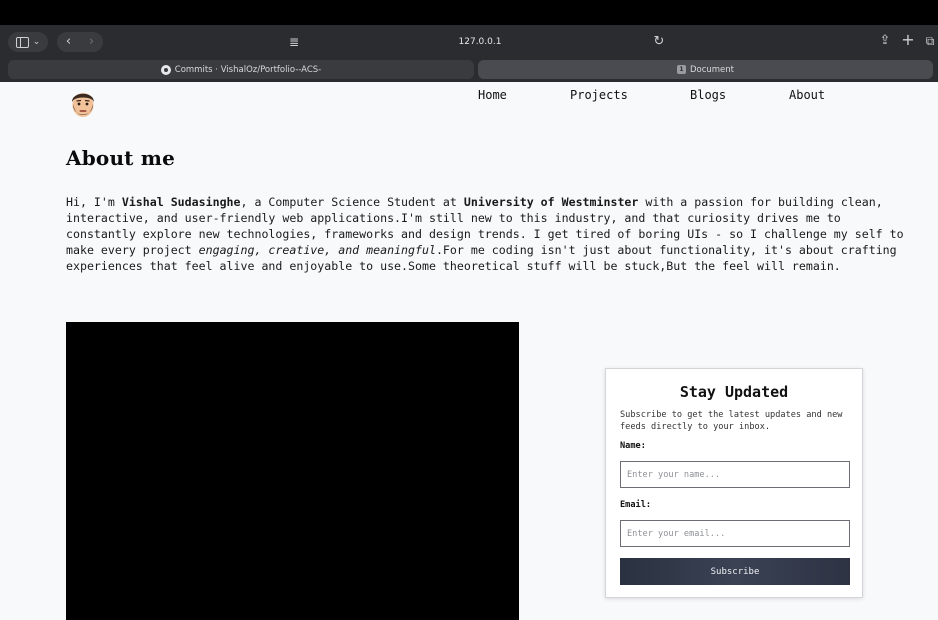 The height and width of the screenshot is (620, 938). Describe the element at coordinates (480, 42) in the screenshot. I see `address-bar: 127.0.0.1` at that location.